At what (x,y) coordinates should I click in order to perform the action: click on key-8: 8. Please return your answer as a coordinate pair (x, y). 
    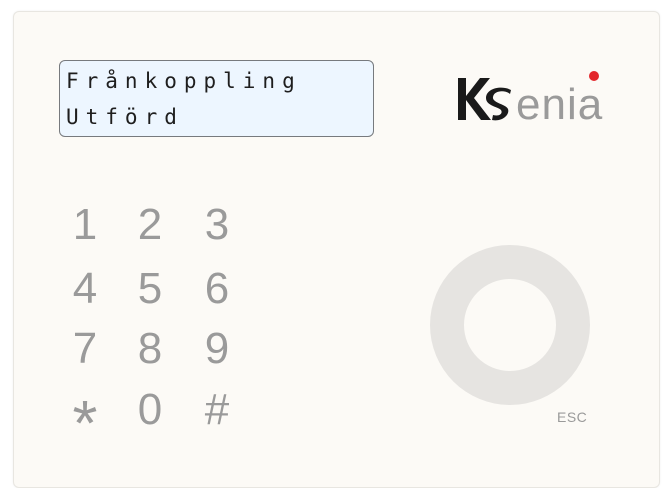
    Looking at the image, I should click on (150, 349).